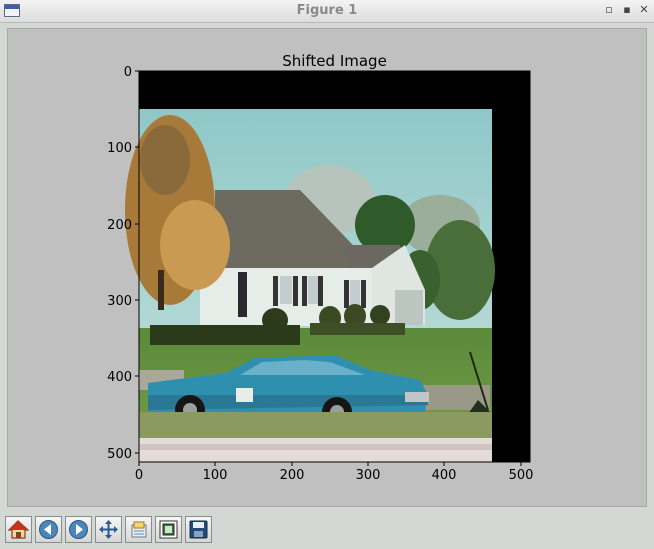 The height and width of the screenshot is (549, 654). I want to click on y-tick-label: 300, so click(119, 301).